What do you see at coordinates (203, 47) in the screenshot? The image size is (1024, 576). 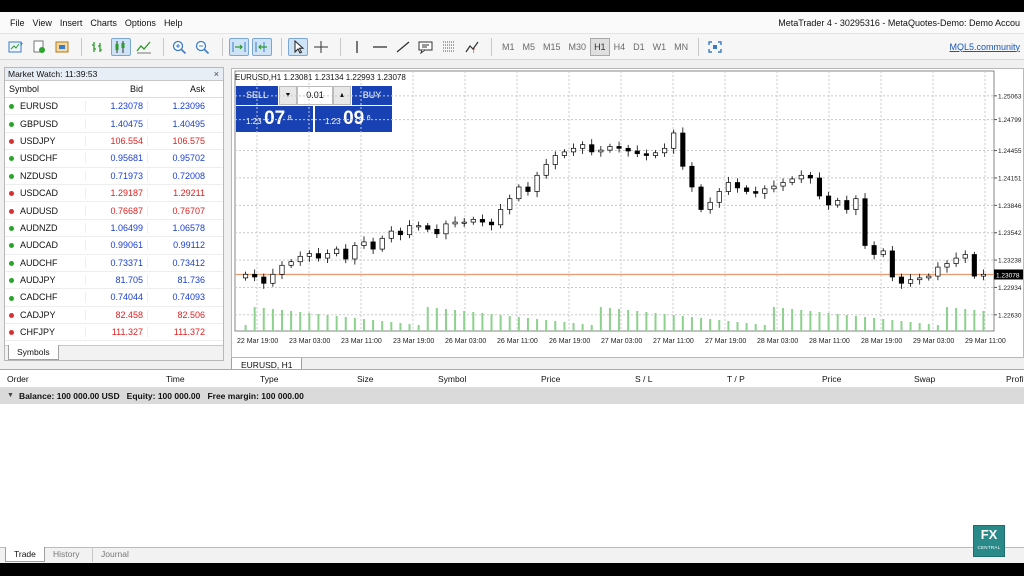 I see `zoom-out-icon` at bounding box center [203, 47].